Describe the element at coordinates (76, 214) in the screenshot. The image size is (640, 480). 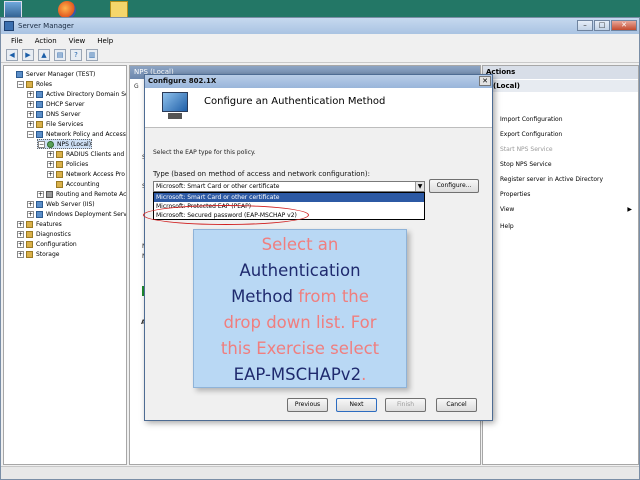
I see `tree-item: + Windows Deployment Servi` at that location.